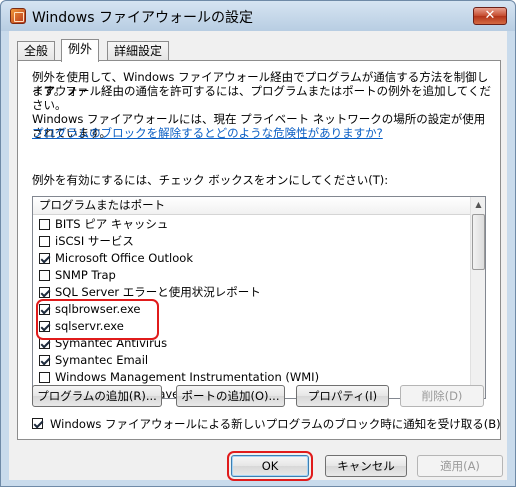  Describe the element at coordinates (80, 50) in the screenshot. I see `tab-exceptions: 例外` at that location.